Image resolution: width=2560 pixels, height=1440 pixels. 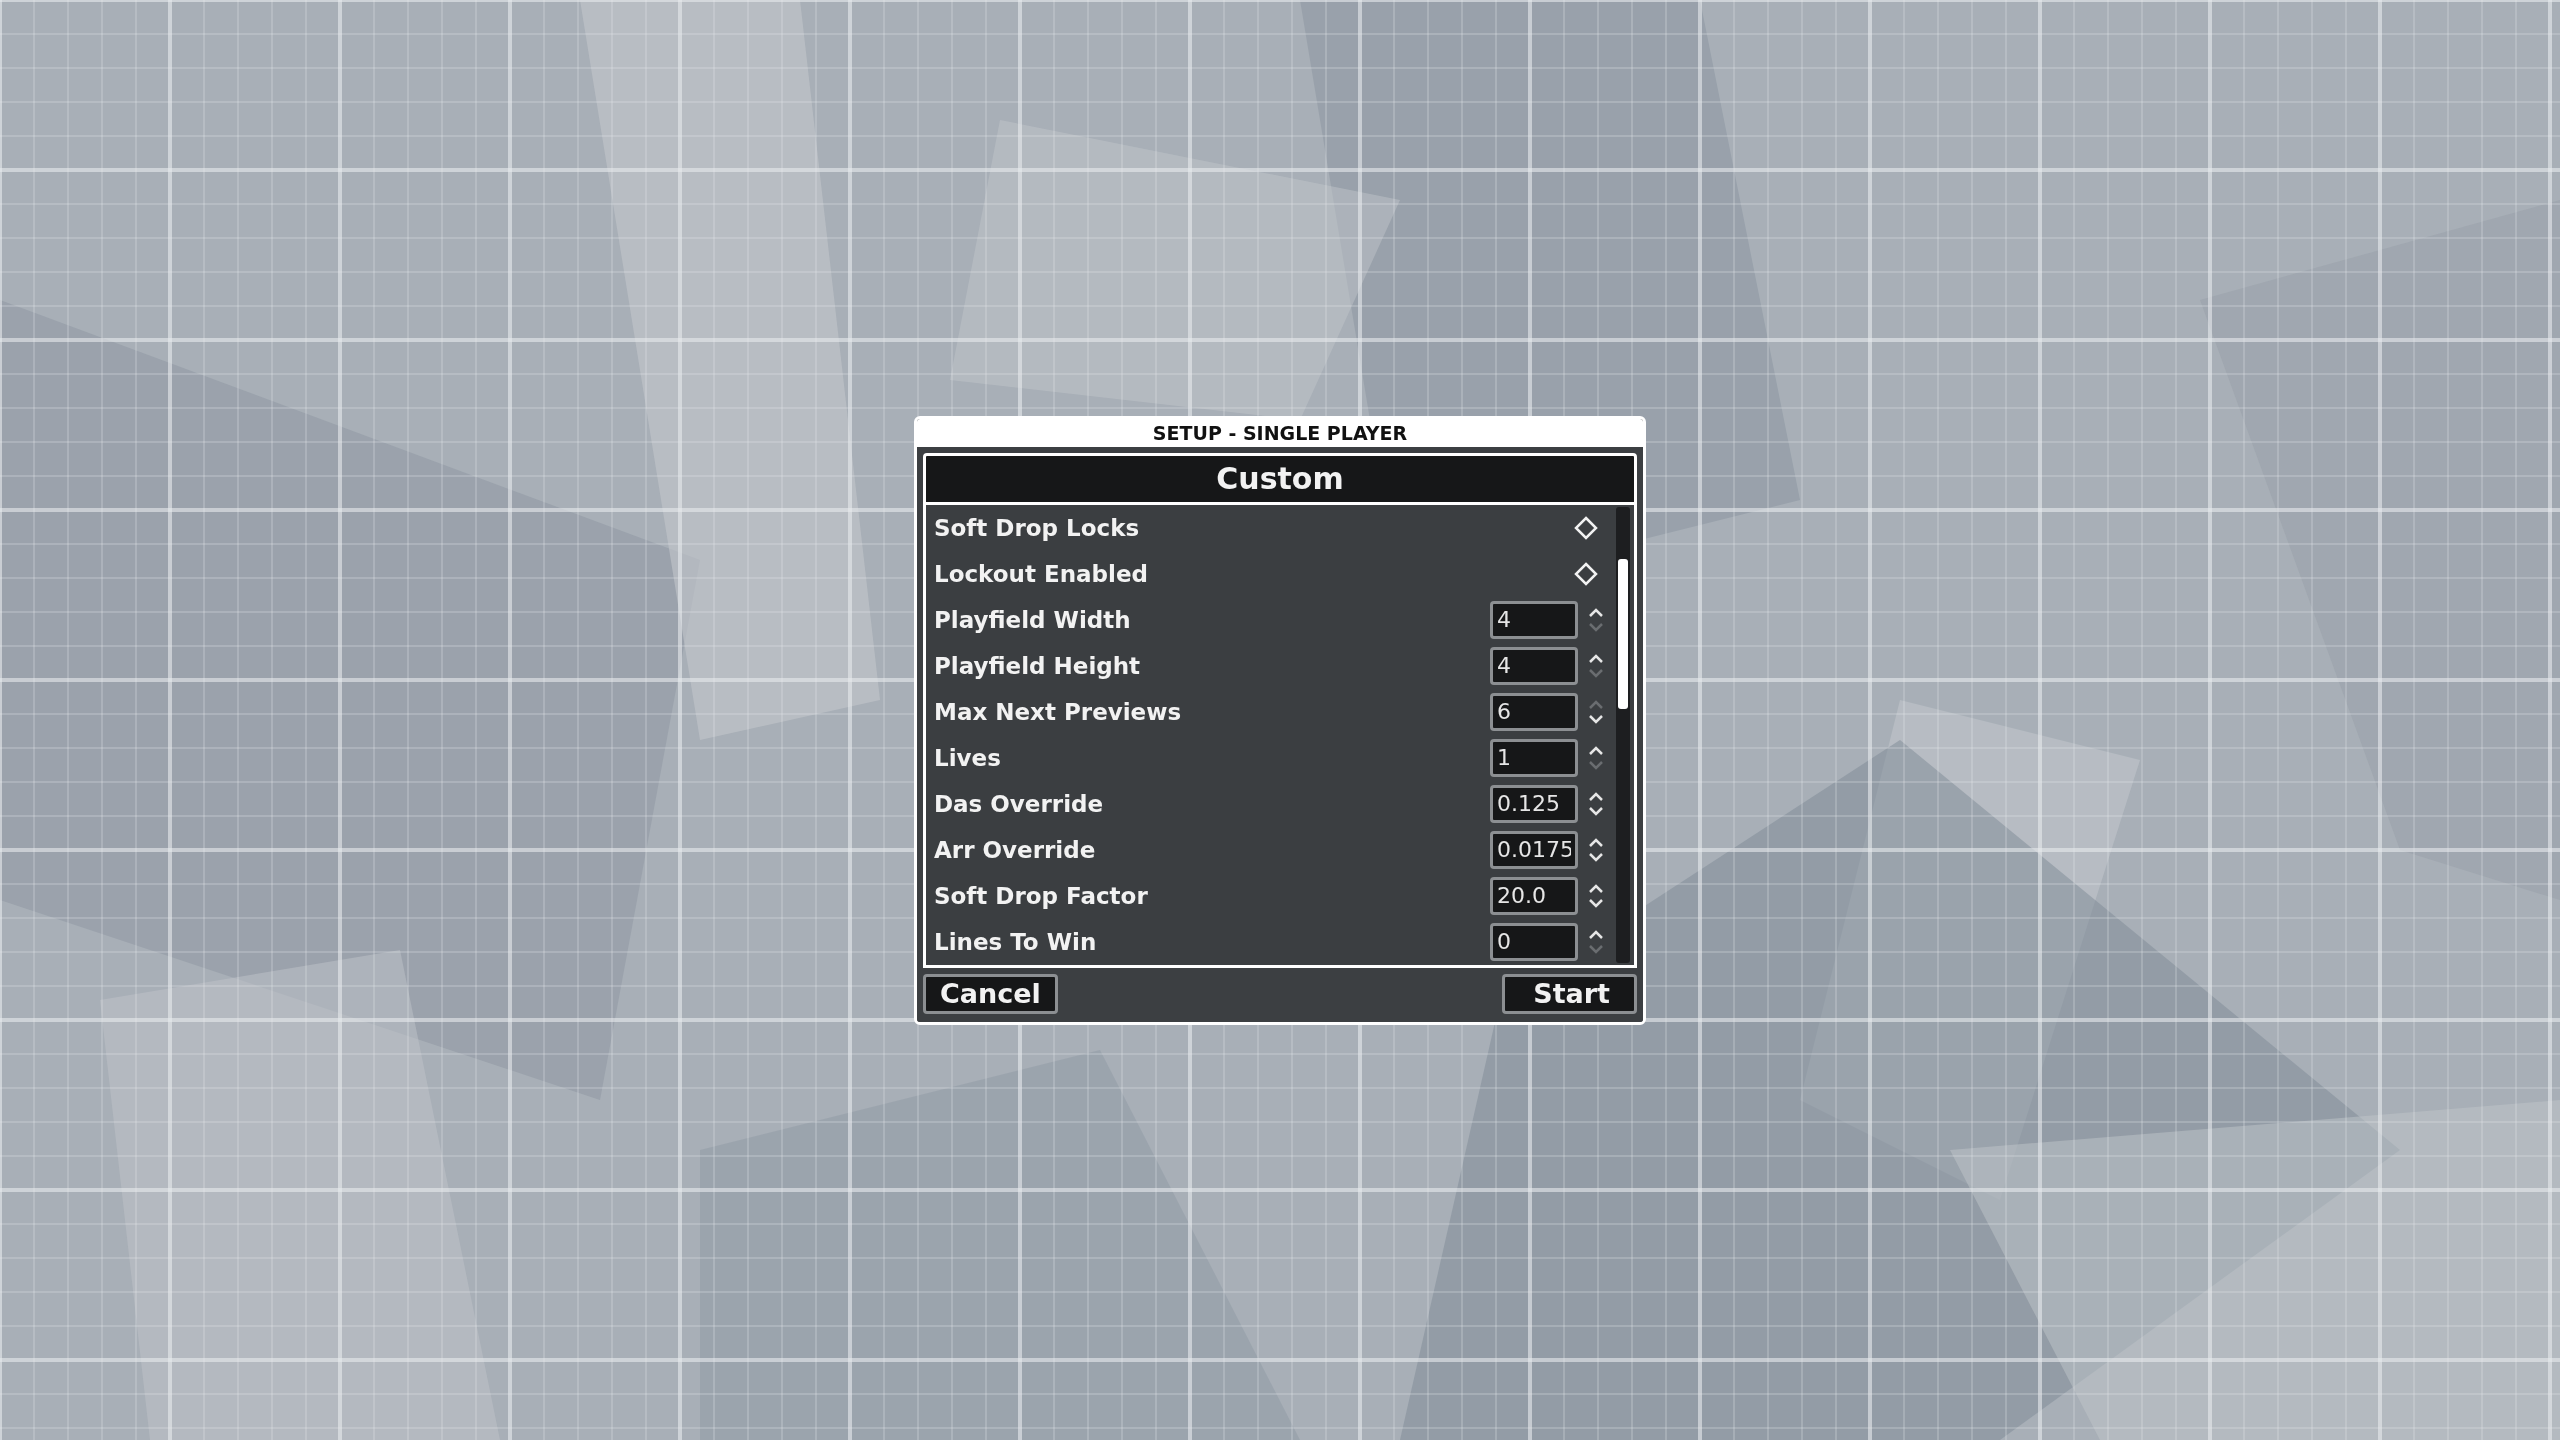 I want to click on scrollbar, so click(x=1623, y=734).